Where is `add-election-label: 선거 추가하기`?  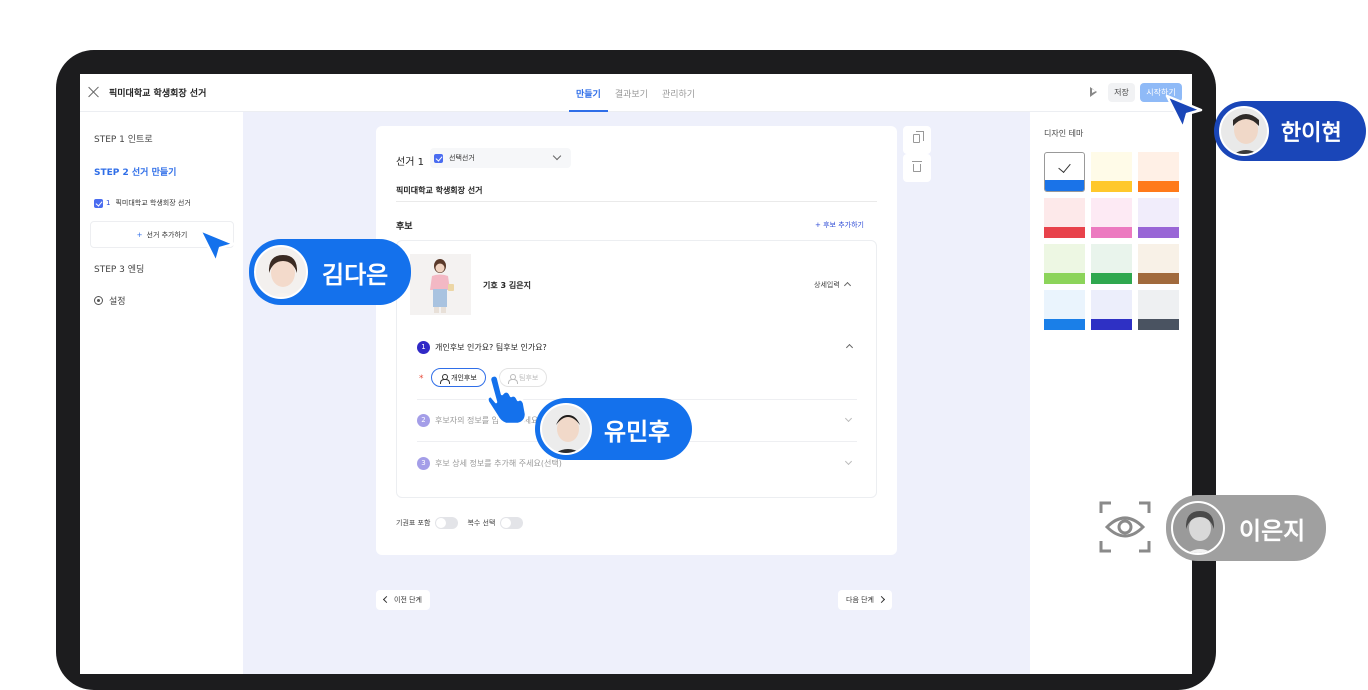
add-election-label: 선거 추가하기 is located at coordinates (167, 235).